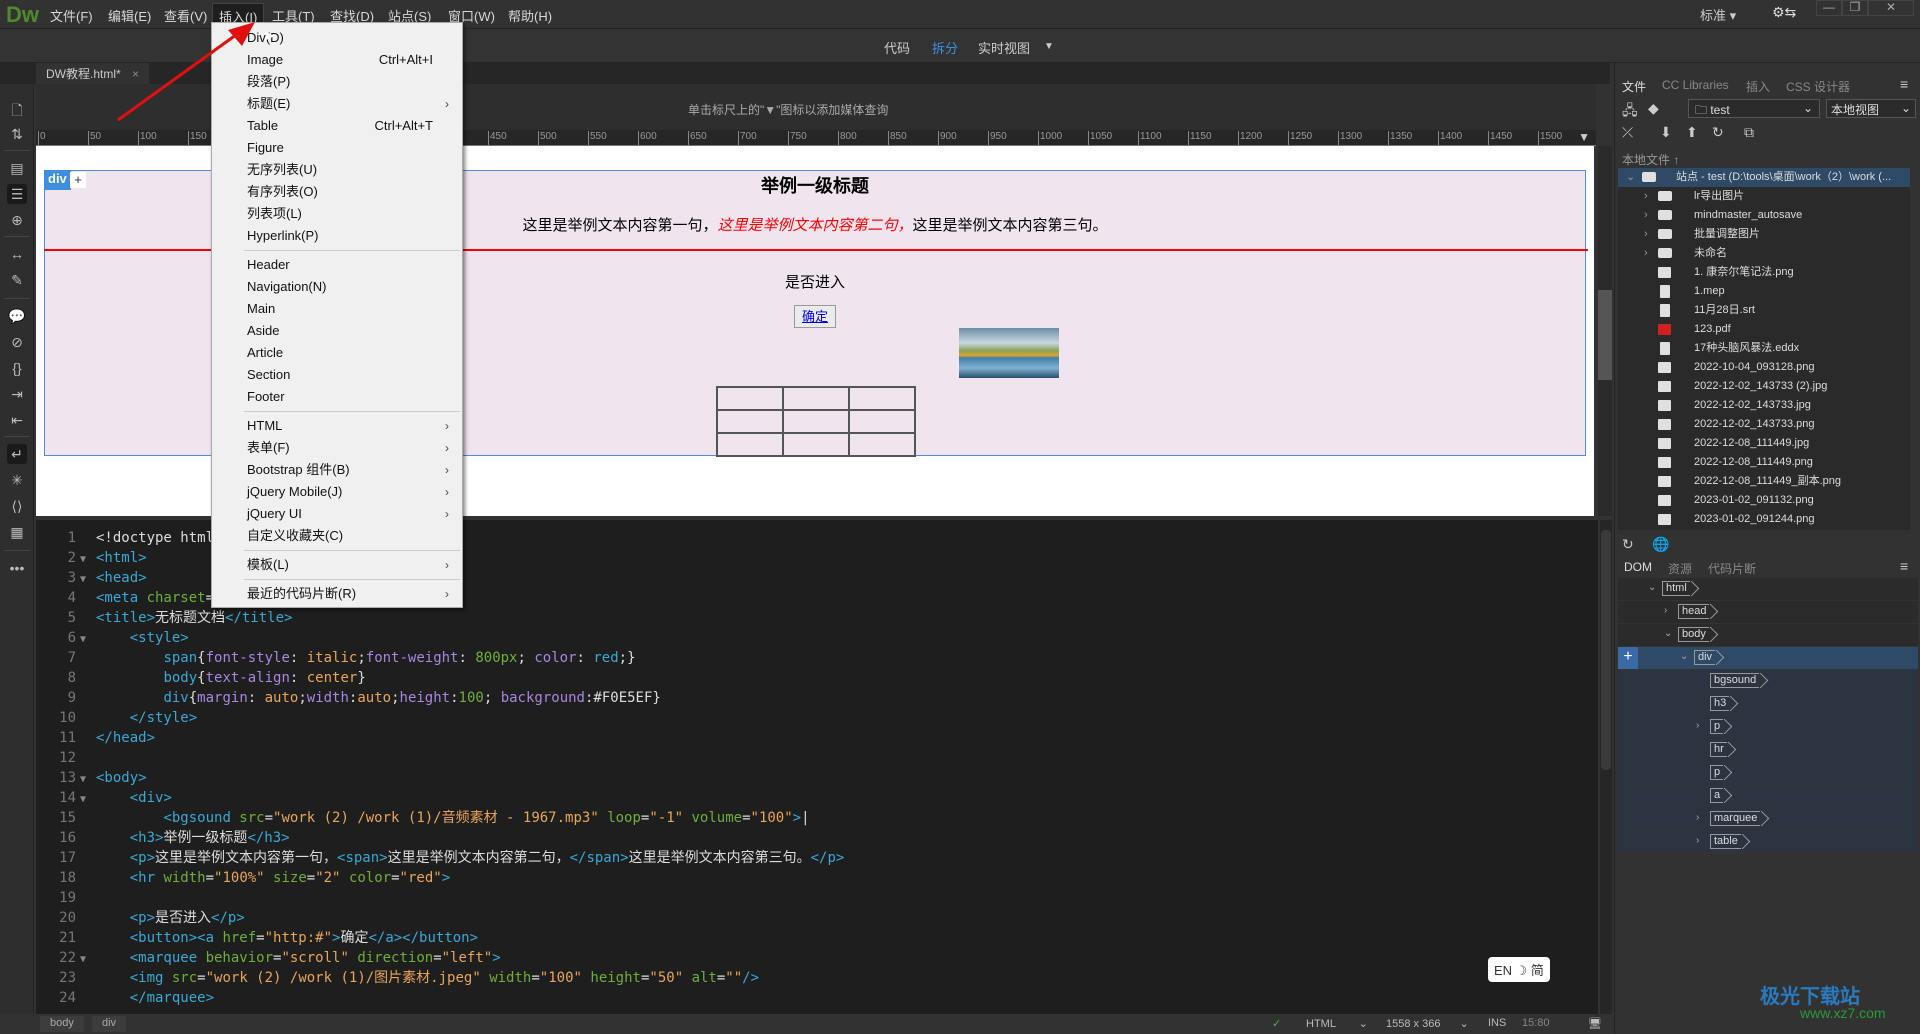 This screenshot has height=1034, width=1920. Describe the element at coordinates (1764, 481) in the screenshot. I see `file-item: 2022-12-08_111449_副本.png` at that location.